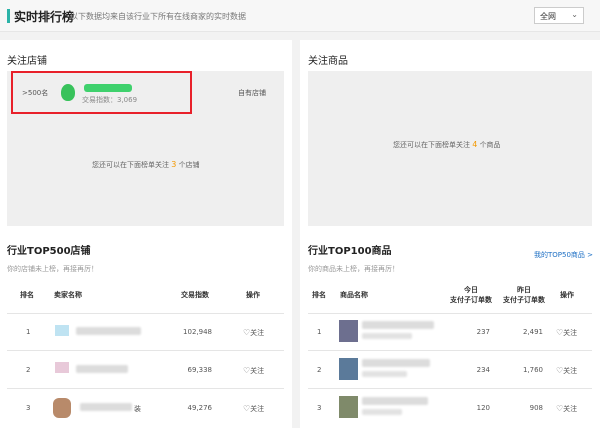  Describe the element at coordinates (108, 88) in the screenshot. I see `store-name-redacted` at that location.